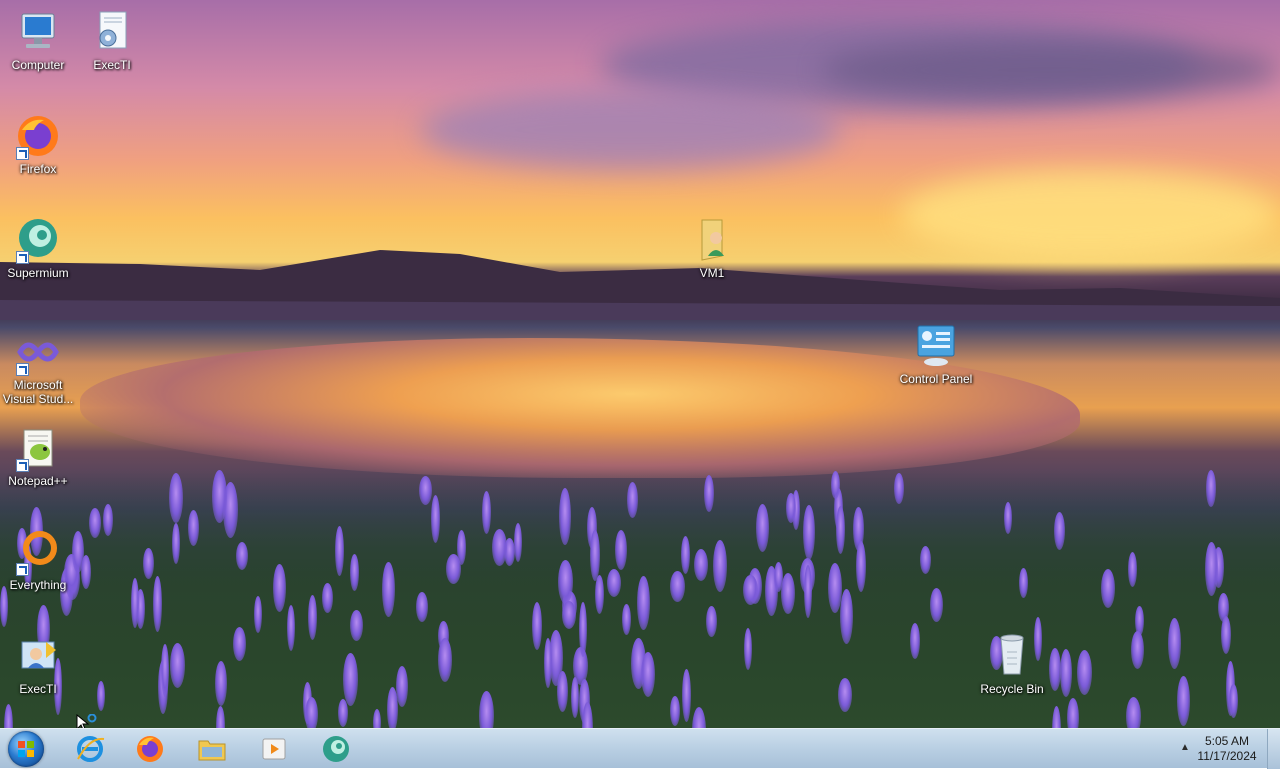 This screenshot has width=1280, height=770. What do you see at coordinates (712, 248) in the screenshot?
I see `desktop-icon-vm1: VM1` at bounding box center [712, 248].